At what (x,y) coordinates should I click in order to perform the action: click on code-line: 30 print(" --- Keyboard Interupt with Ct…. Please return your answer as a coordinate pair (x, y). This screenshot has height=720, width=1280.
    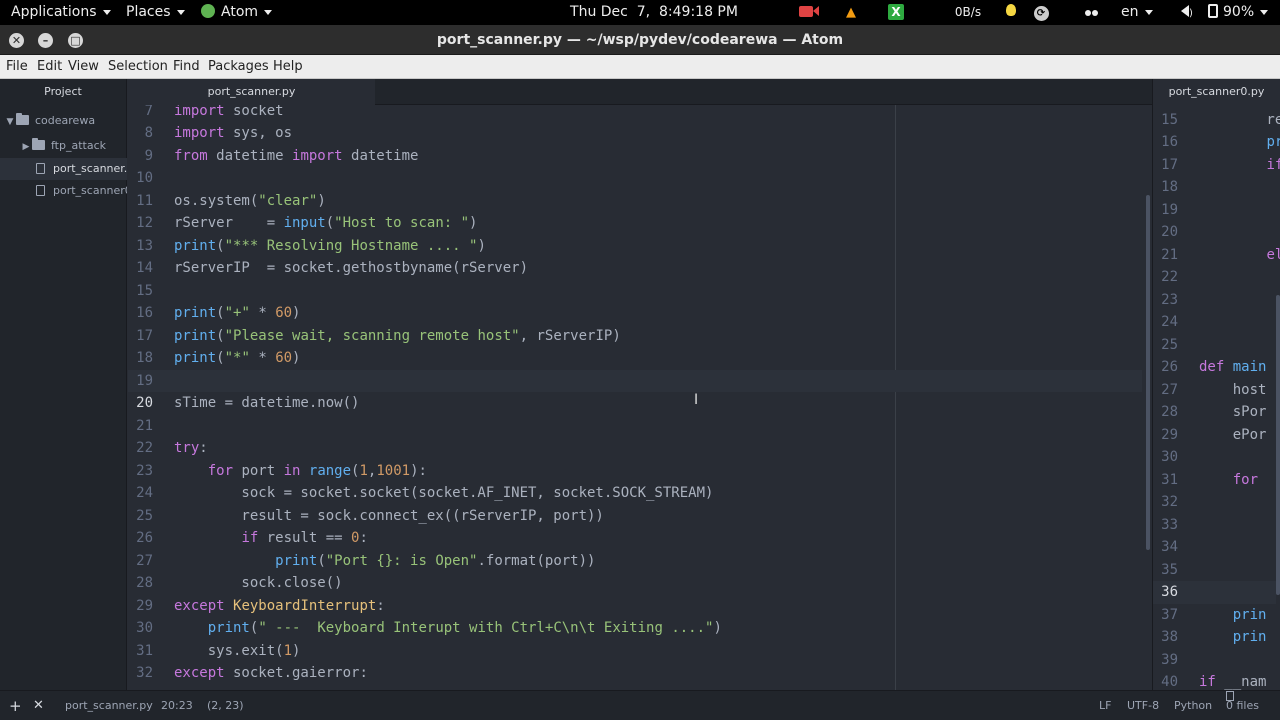
    Looking at the image, I should click on (635, 628).